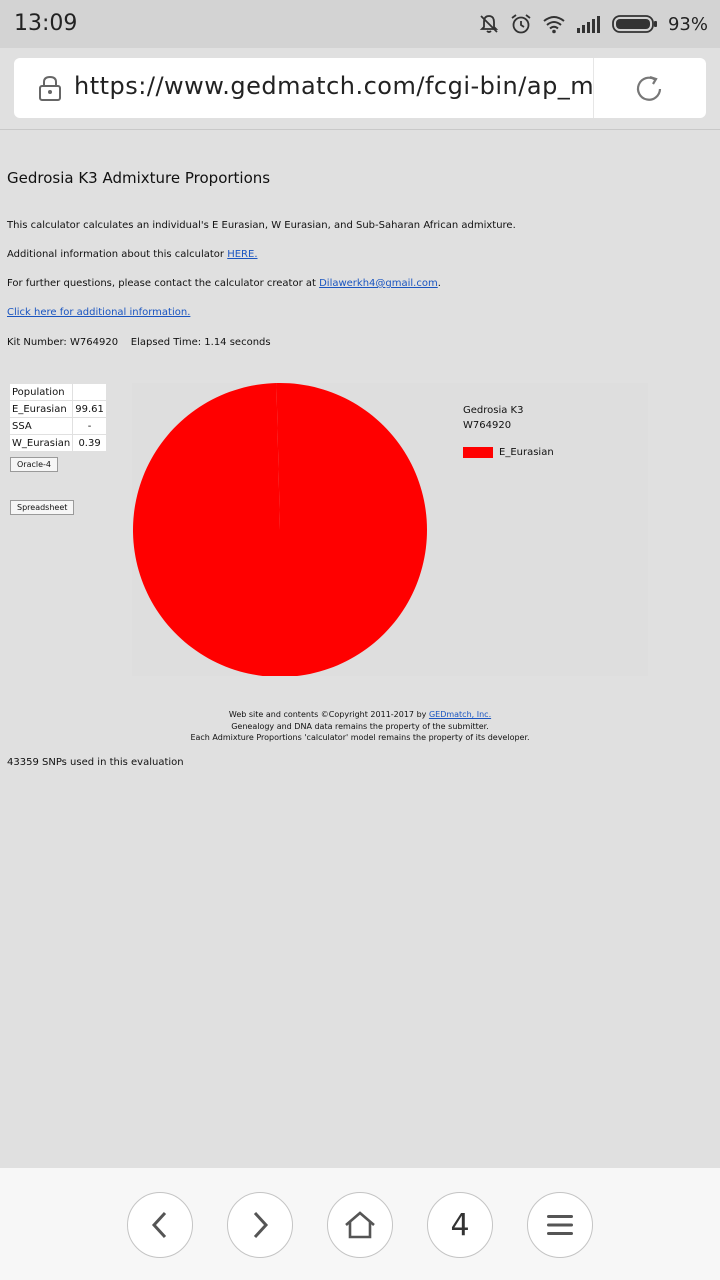 Image resolution: width=720 pixels, height=1280 pixels. I want to click on additional-info-link: Click here for additional information., so click(98, 312).